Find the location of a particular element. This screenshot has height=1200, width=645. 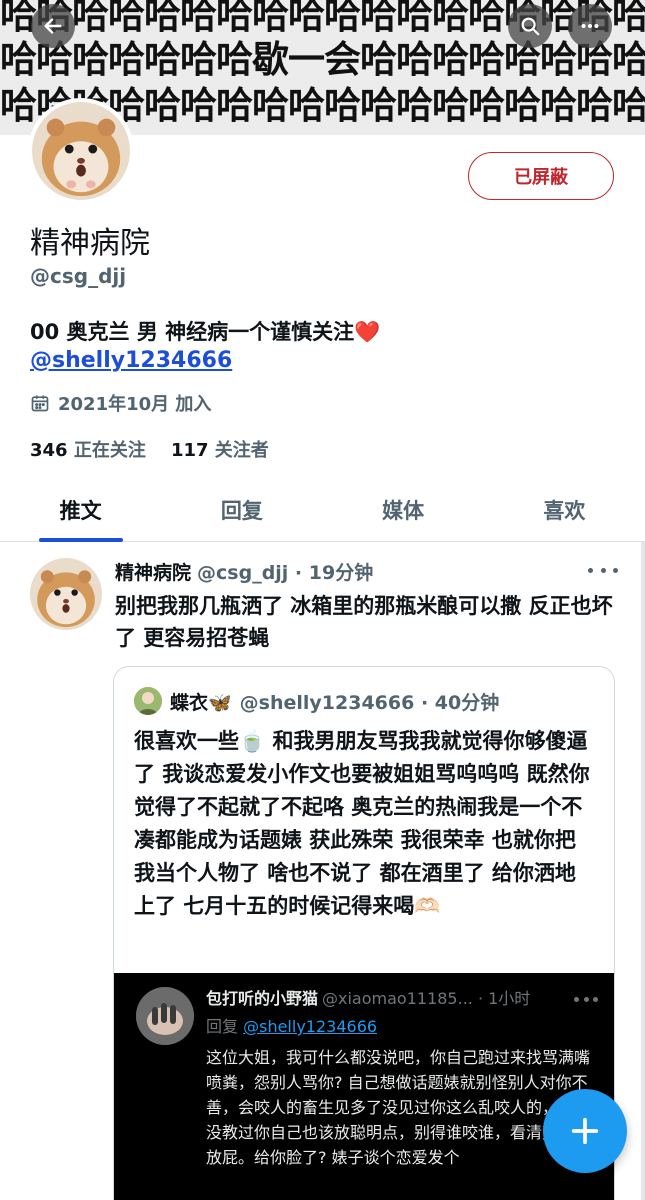

followers-link: 117 关注者 is located at coordinates (220, 450).